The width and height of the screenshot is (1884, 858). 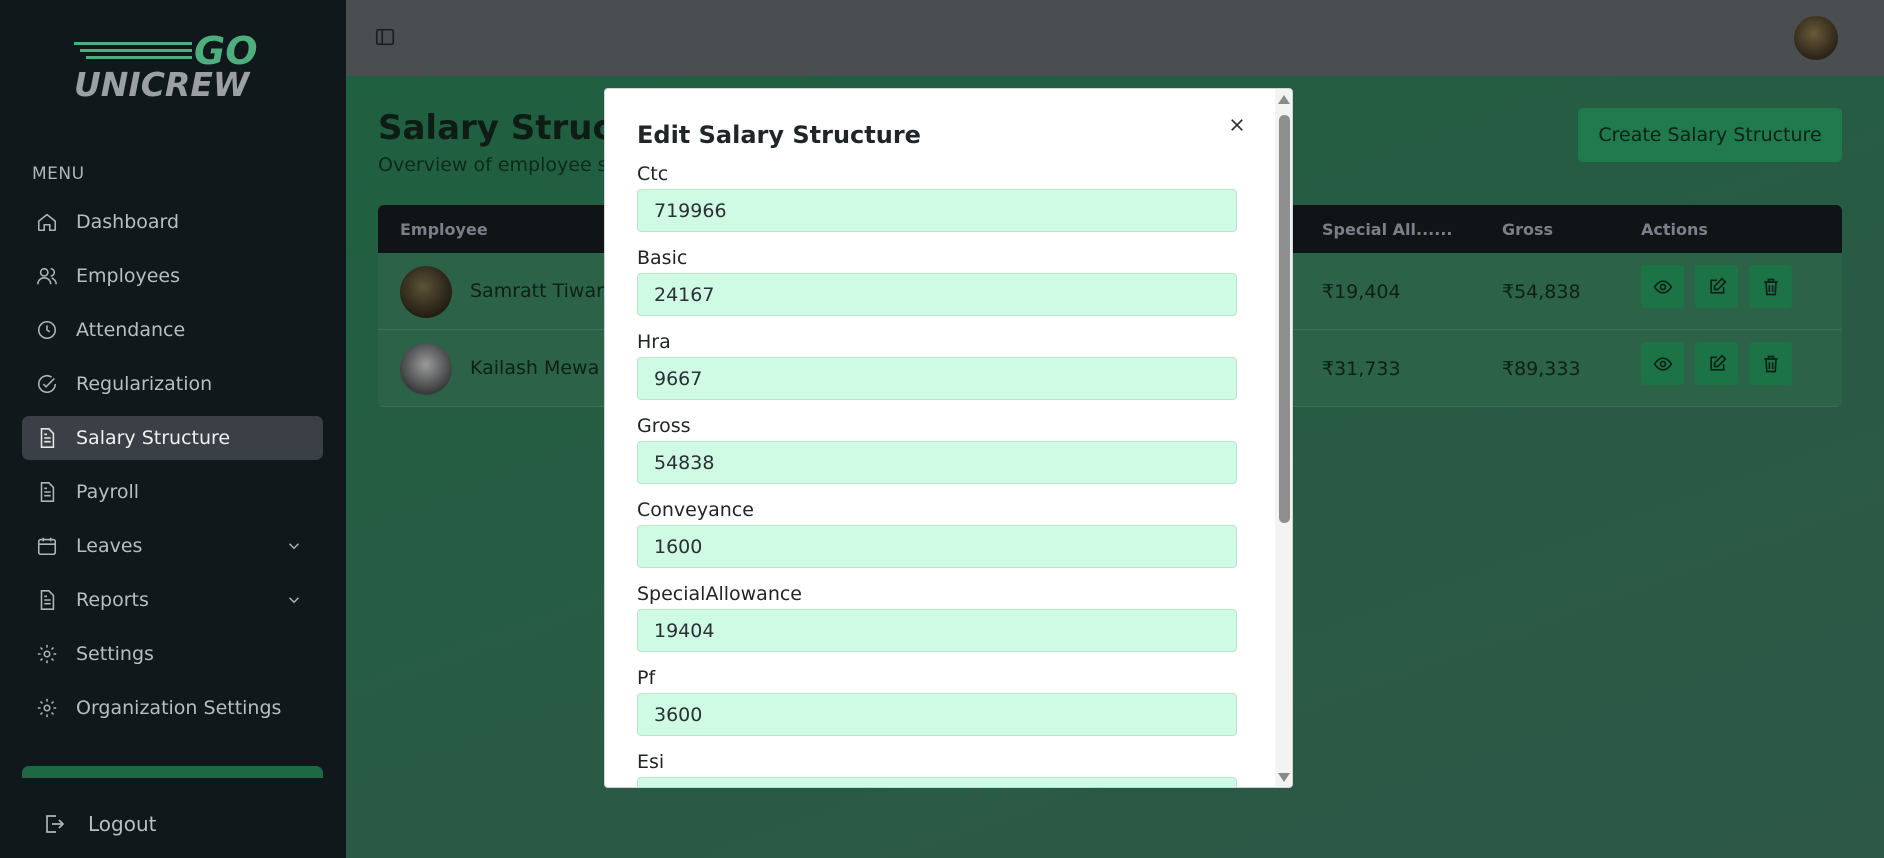 I want to click on field-label: Pf, so click(x=646, y=678).